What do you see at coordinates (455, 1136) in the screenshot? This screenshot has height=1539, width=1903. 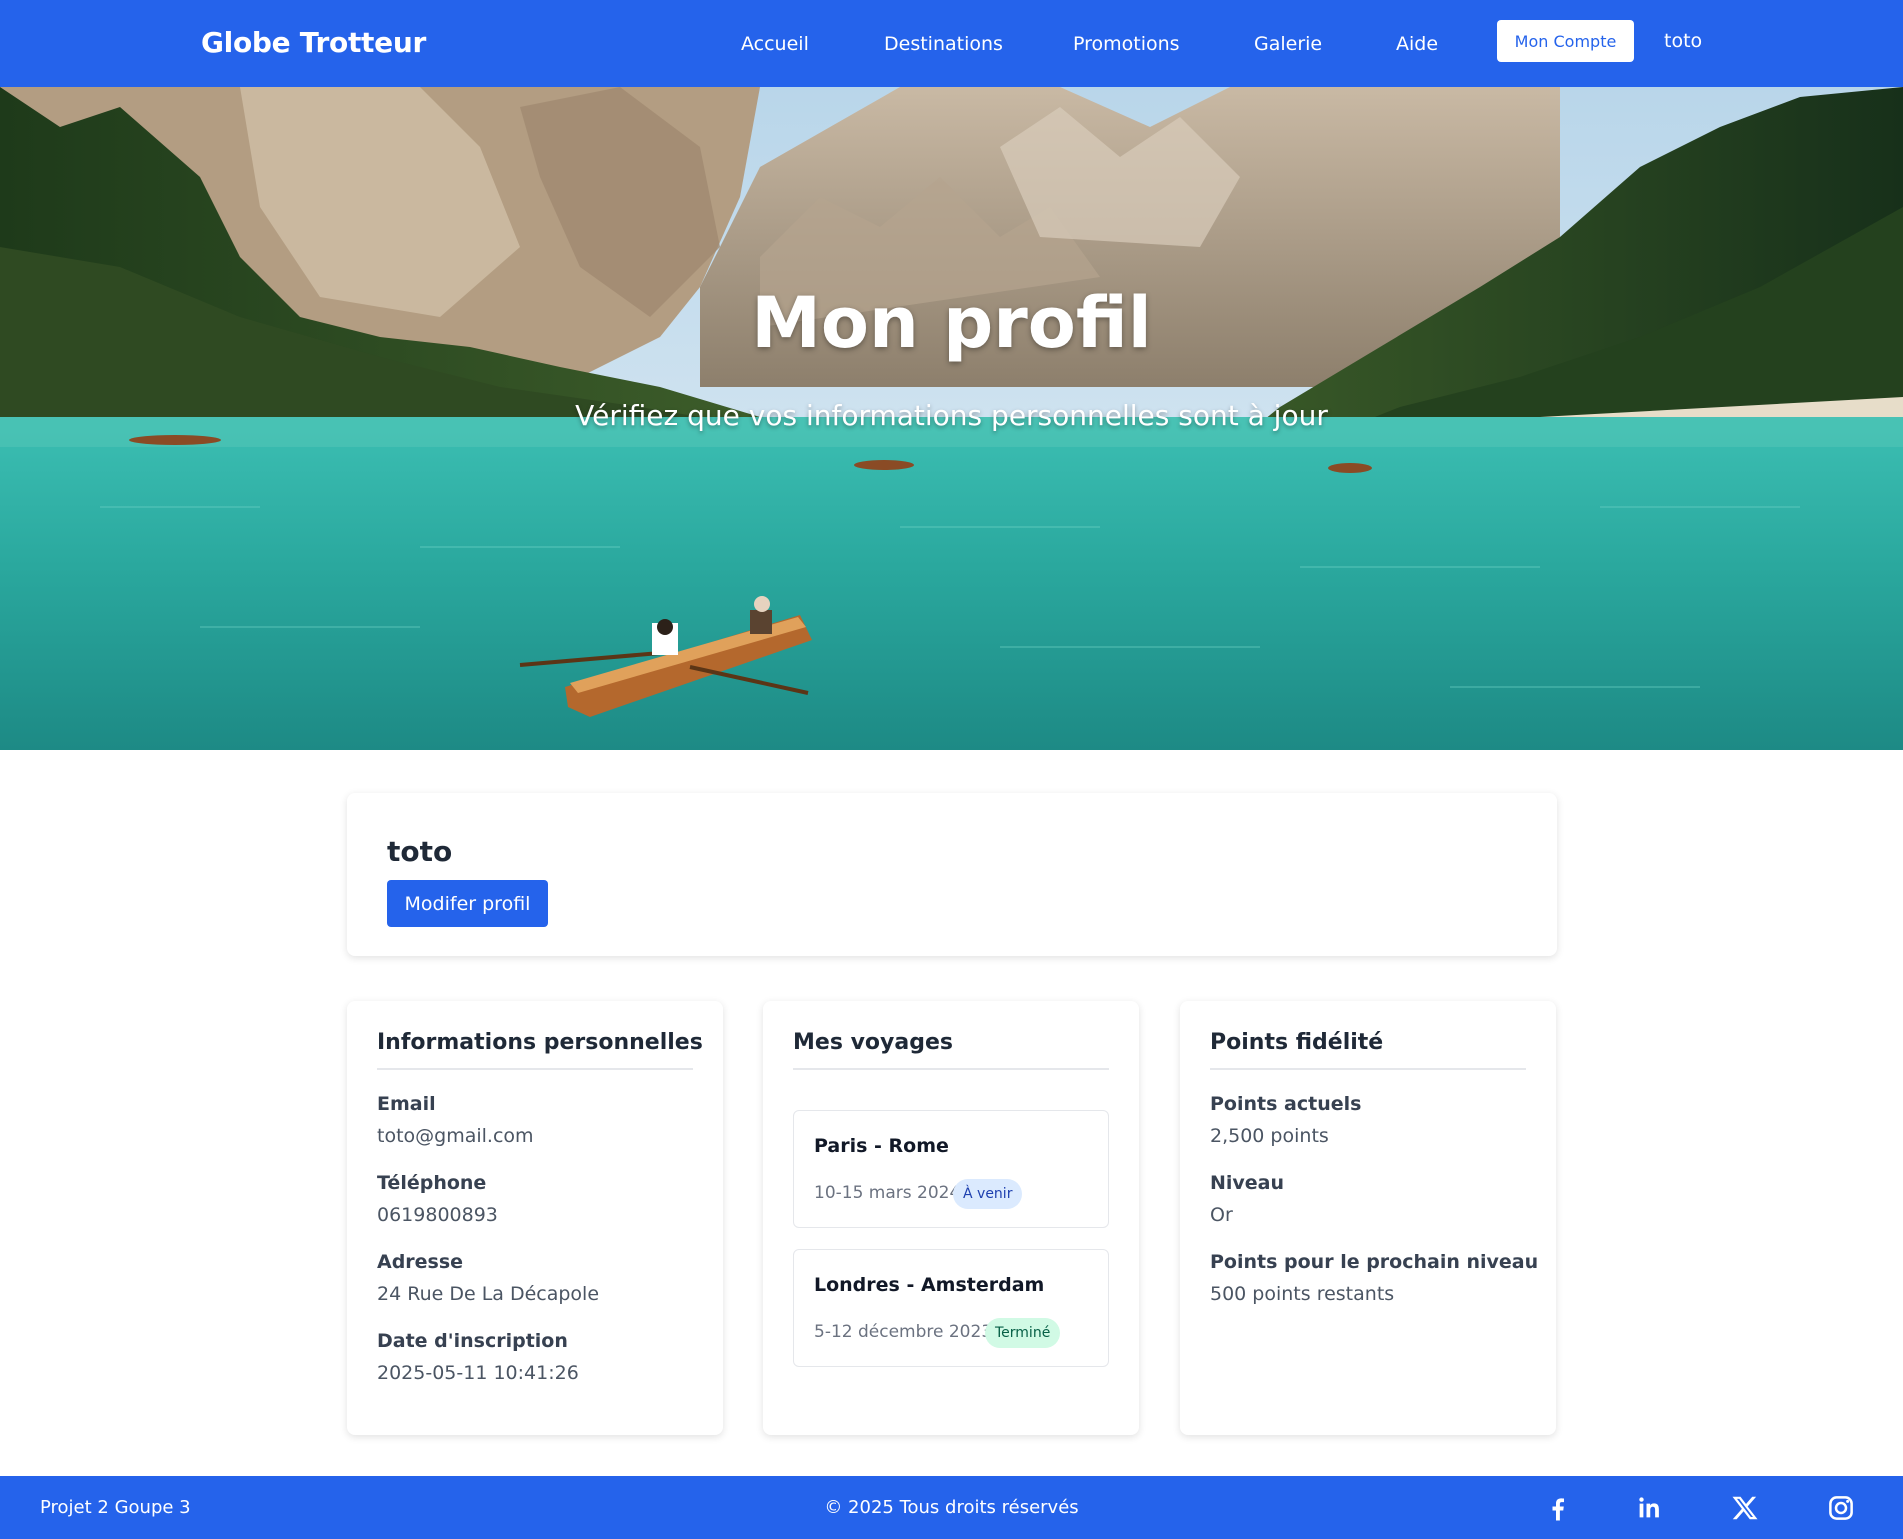 I see `email-value: toto@gmail.com` at bounding box center [455, 1136].